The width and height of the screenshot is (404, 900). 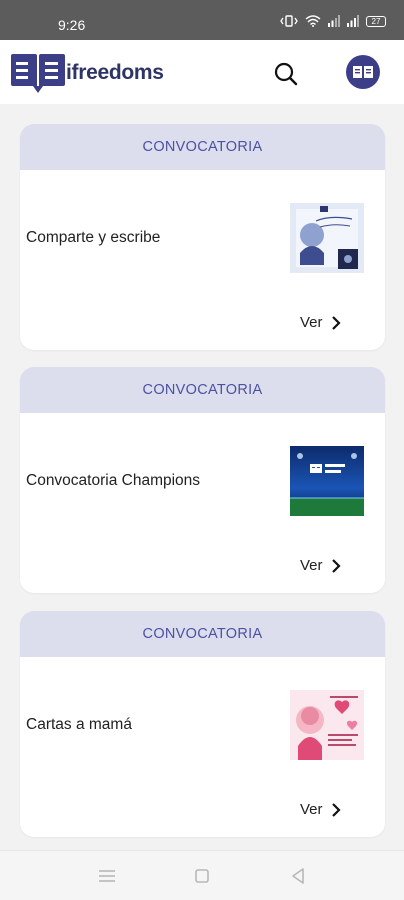 I want to click on menu-icon, so click(x=107, y=876).